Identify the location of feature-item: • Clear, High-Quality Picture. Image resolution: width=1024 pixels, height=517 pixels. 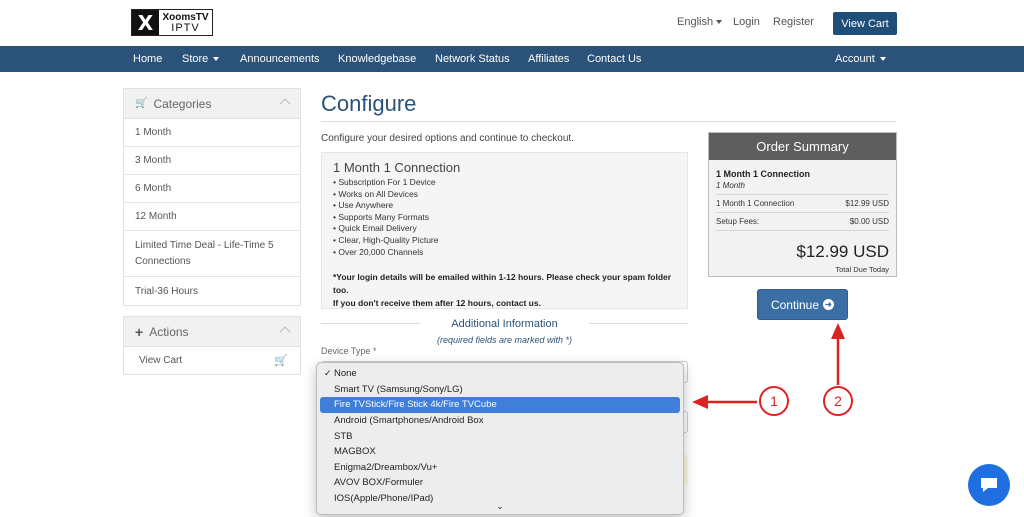
(386, 239).